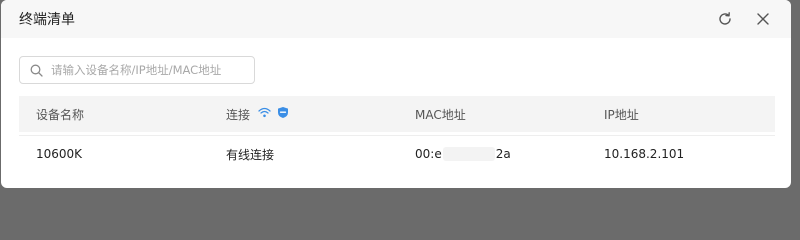 This screenshot has height=240, width=800. I want to click on ip-cell: 10.168.2.101, so click(644, 154).